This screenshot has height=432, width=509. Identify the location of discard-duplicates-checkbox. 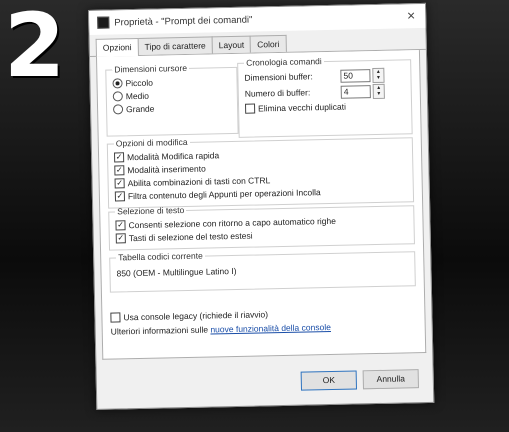
(250, 108).